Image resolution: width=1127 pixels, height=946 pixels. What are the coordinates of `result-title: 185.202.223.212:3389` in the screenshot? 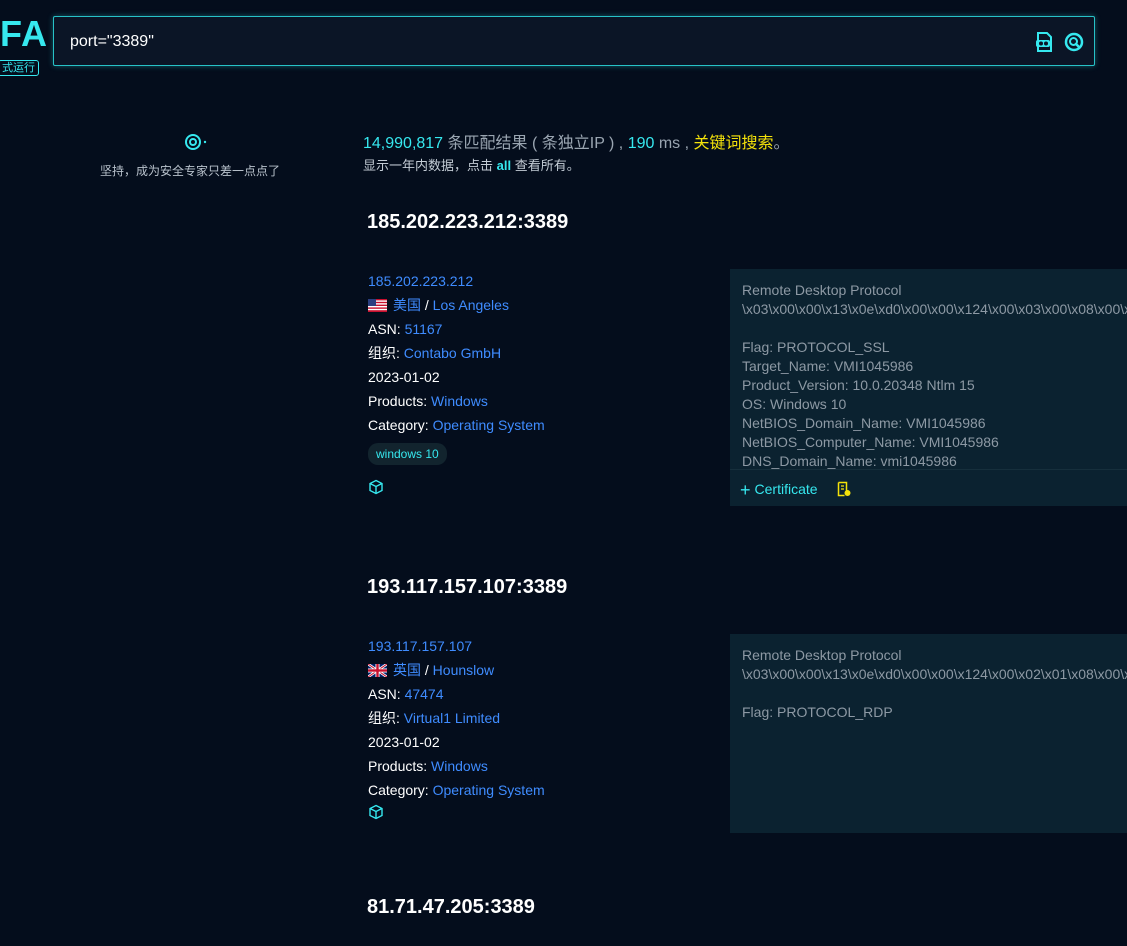 It's located at (467, 222).